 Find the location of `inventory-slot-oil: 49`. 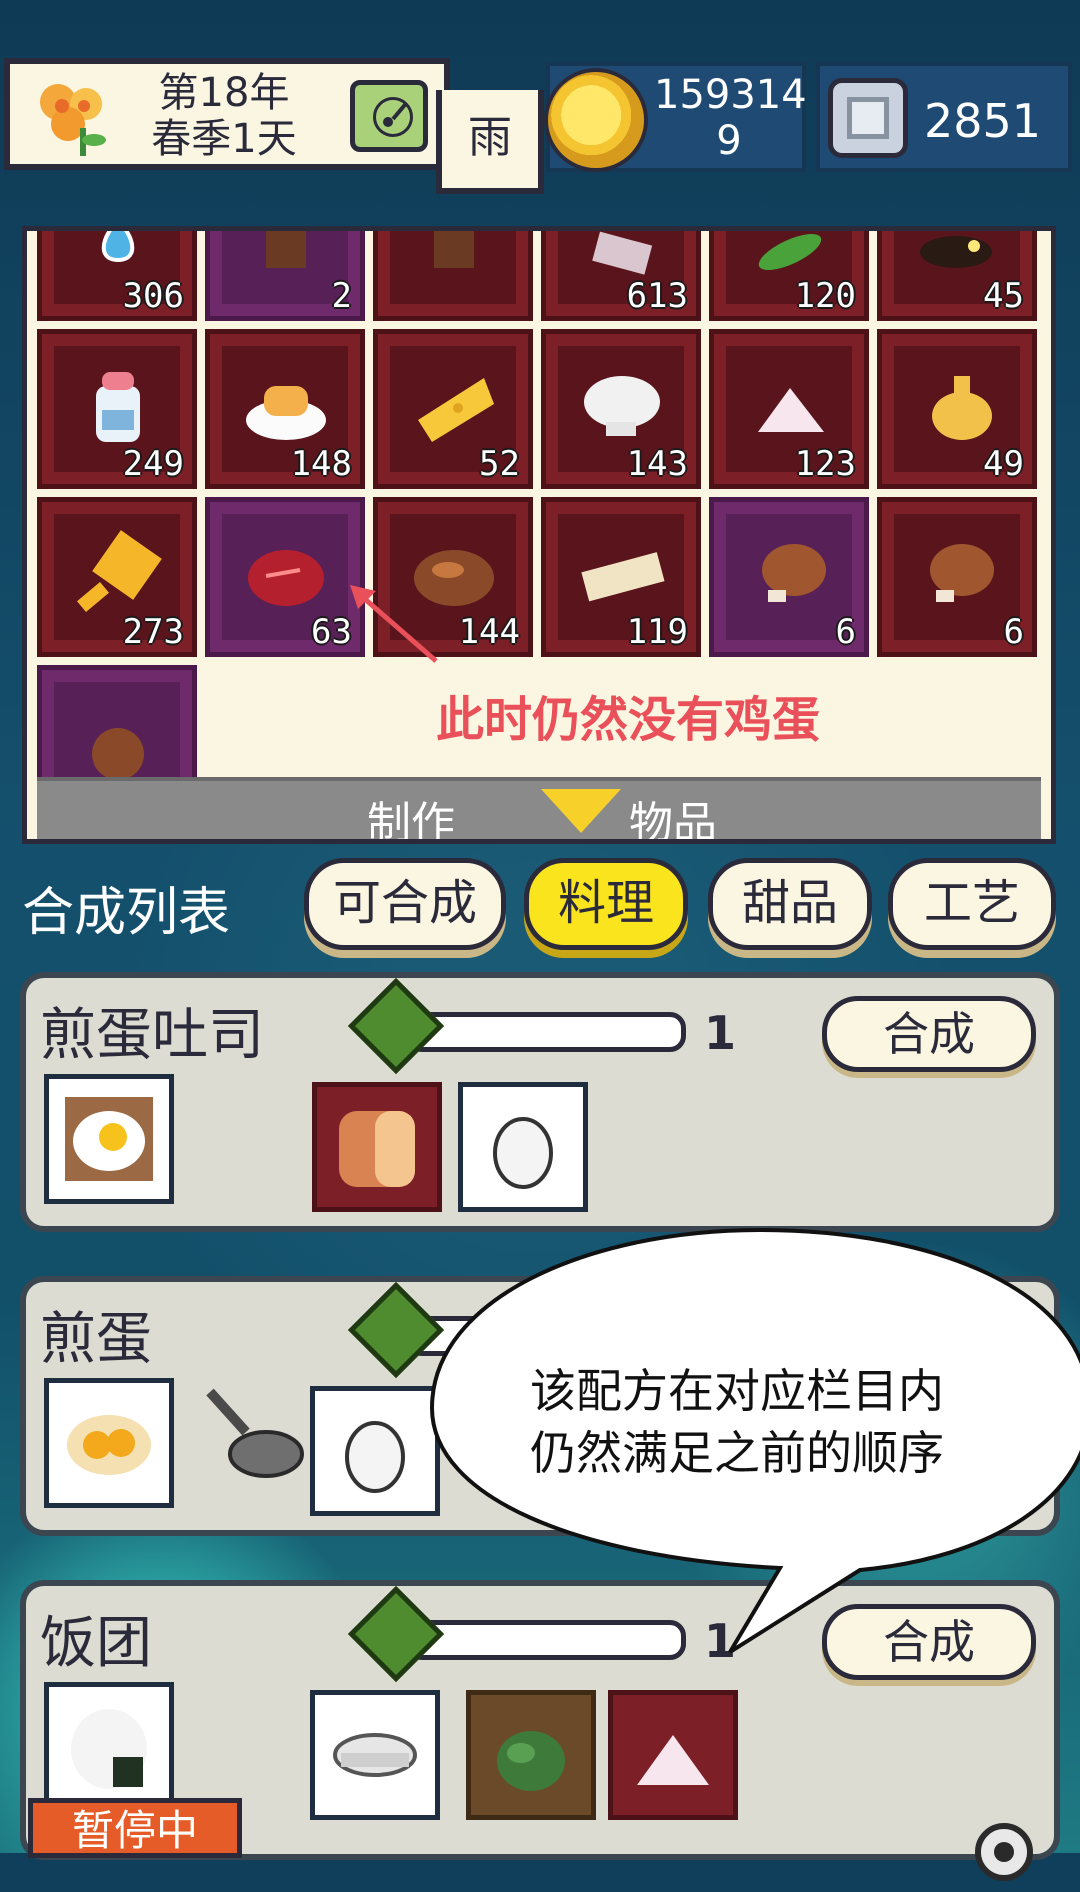

inventory-slot-oil: 49 is located at coordinates (957, 409).